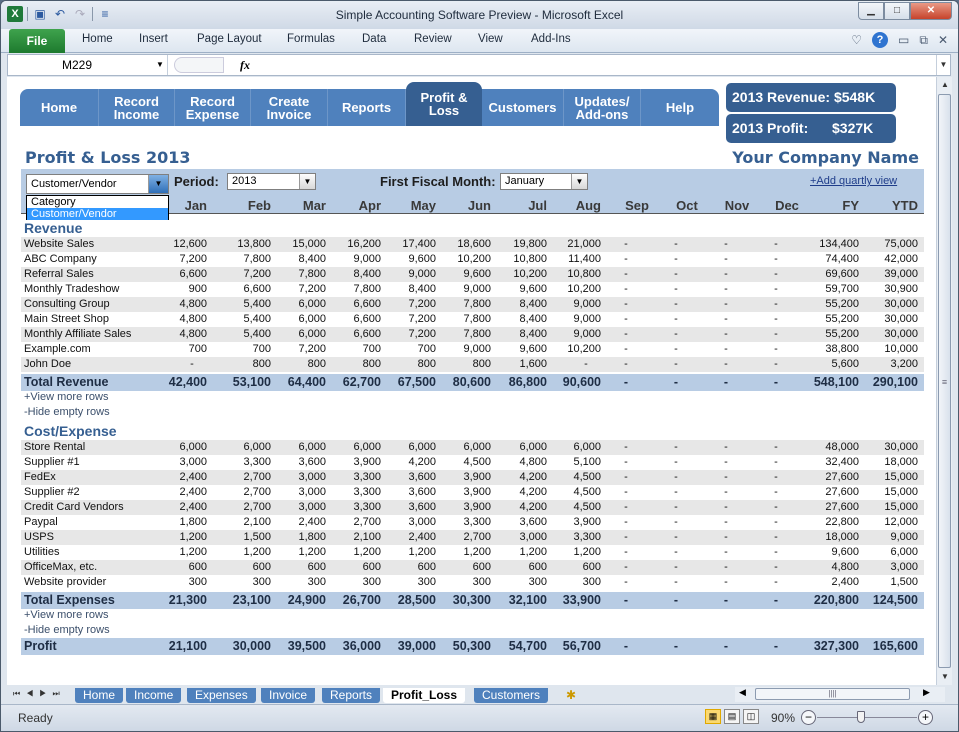 This screenshot has height=732, width=959. I want to click on cell-jun: 10,200, so click(461, 259).